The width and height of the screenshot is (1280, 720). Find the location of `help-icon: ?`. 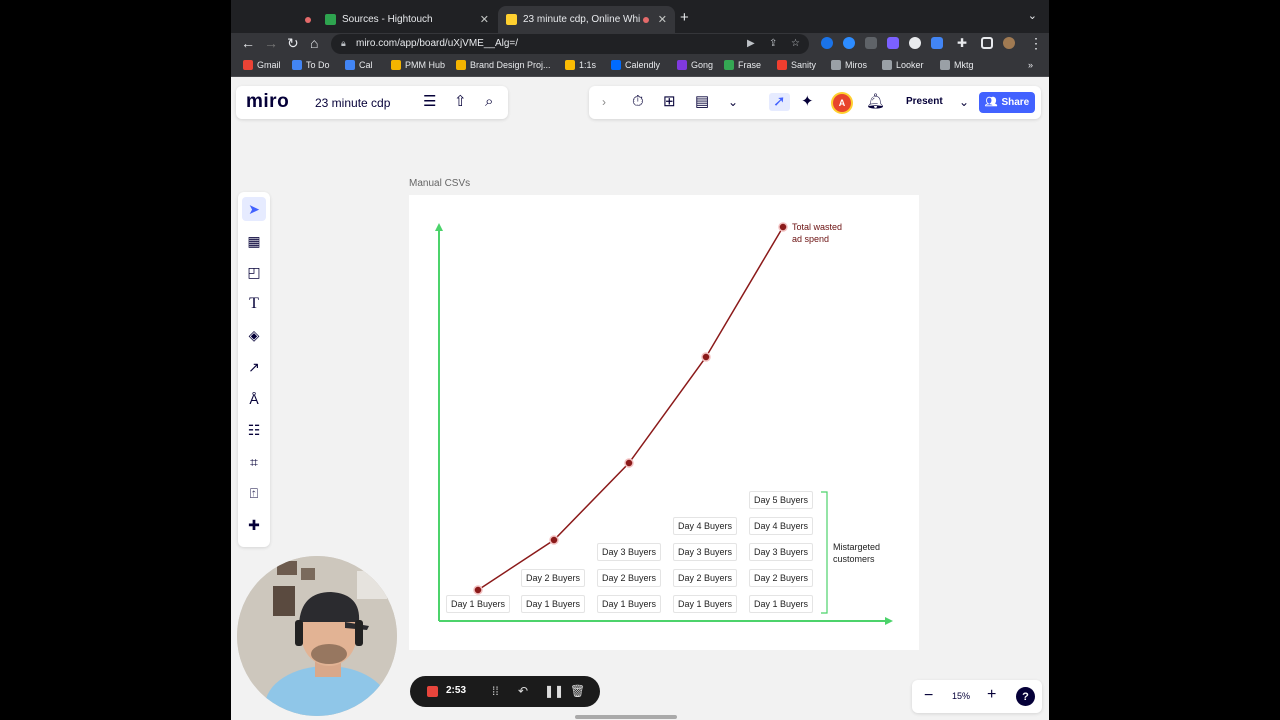

help-icon: ? is located at coordinates (1025, 696).